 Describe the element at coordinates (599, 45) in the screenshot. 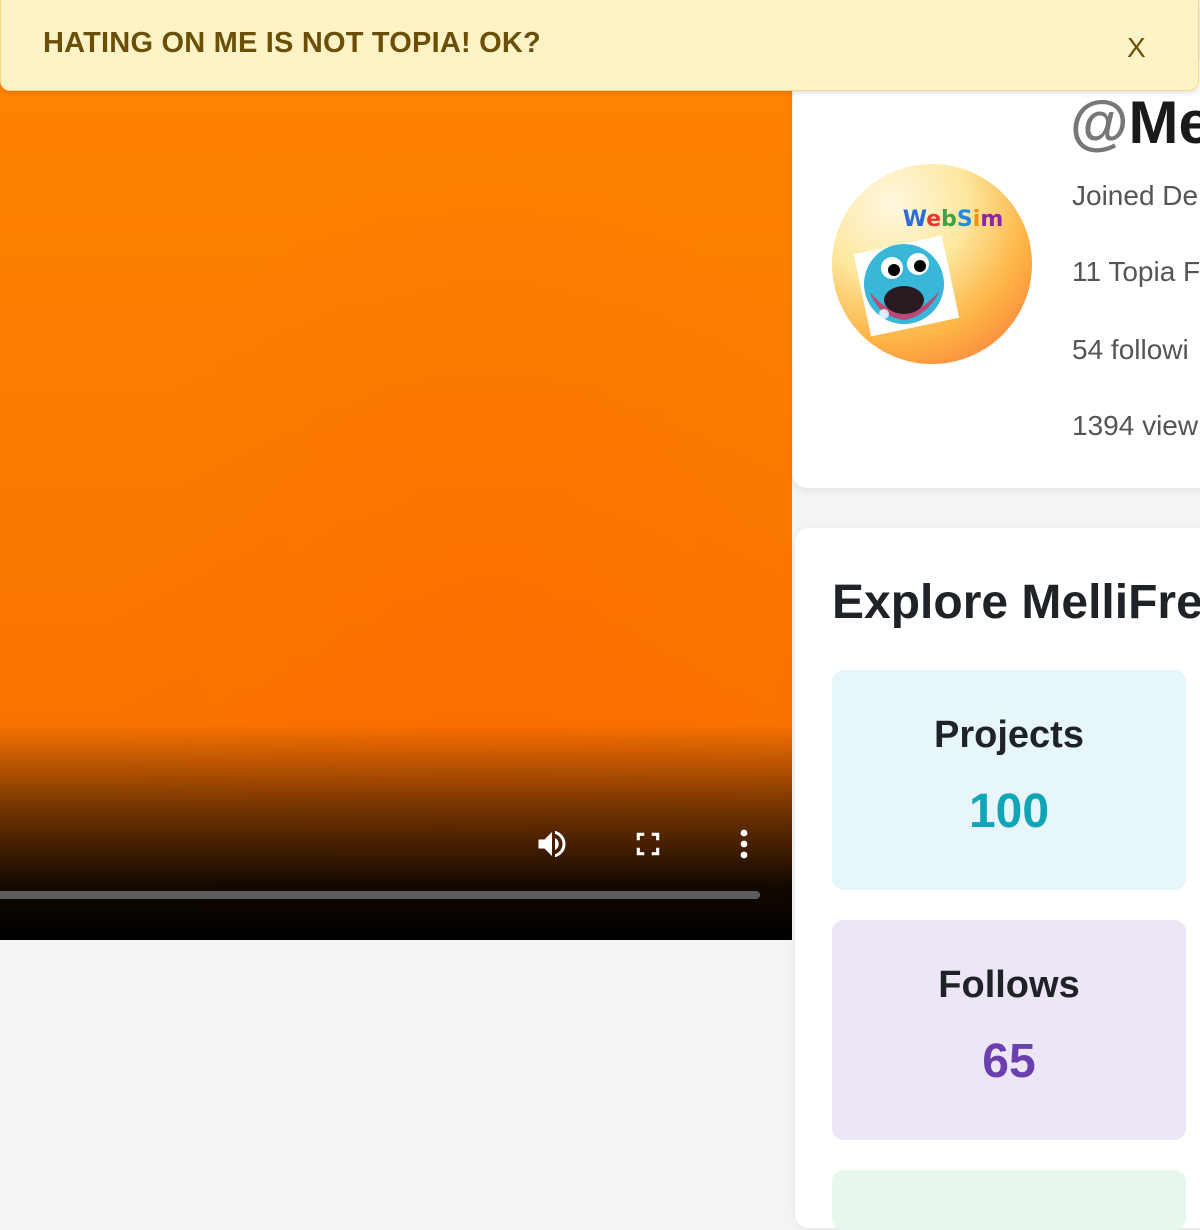

I see `announcement-banner: HATING ON ME IS NOT TOPIA! OK? X` at that location.